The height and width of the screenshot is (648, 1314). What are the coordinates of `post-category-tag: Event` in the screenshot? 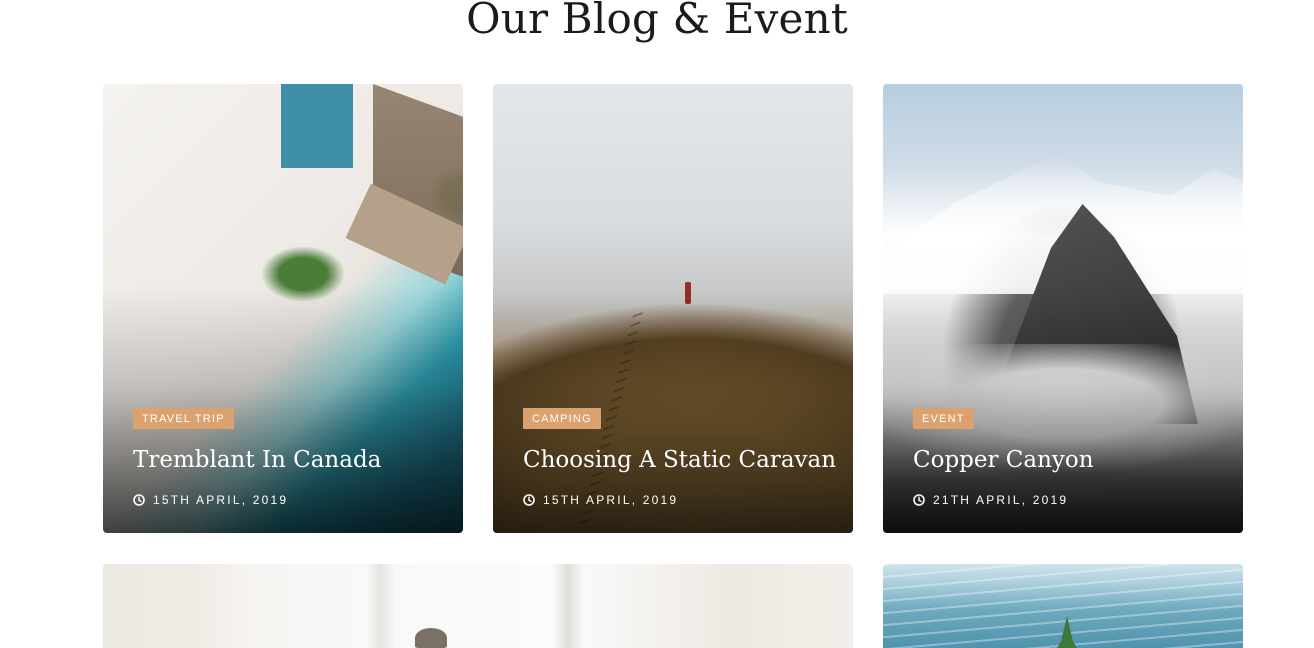 It's located at (943, 418).